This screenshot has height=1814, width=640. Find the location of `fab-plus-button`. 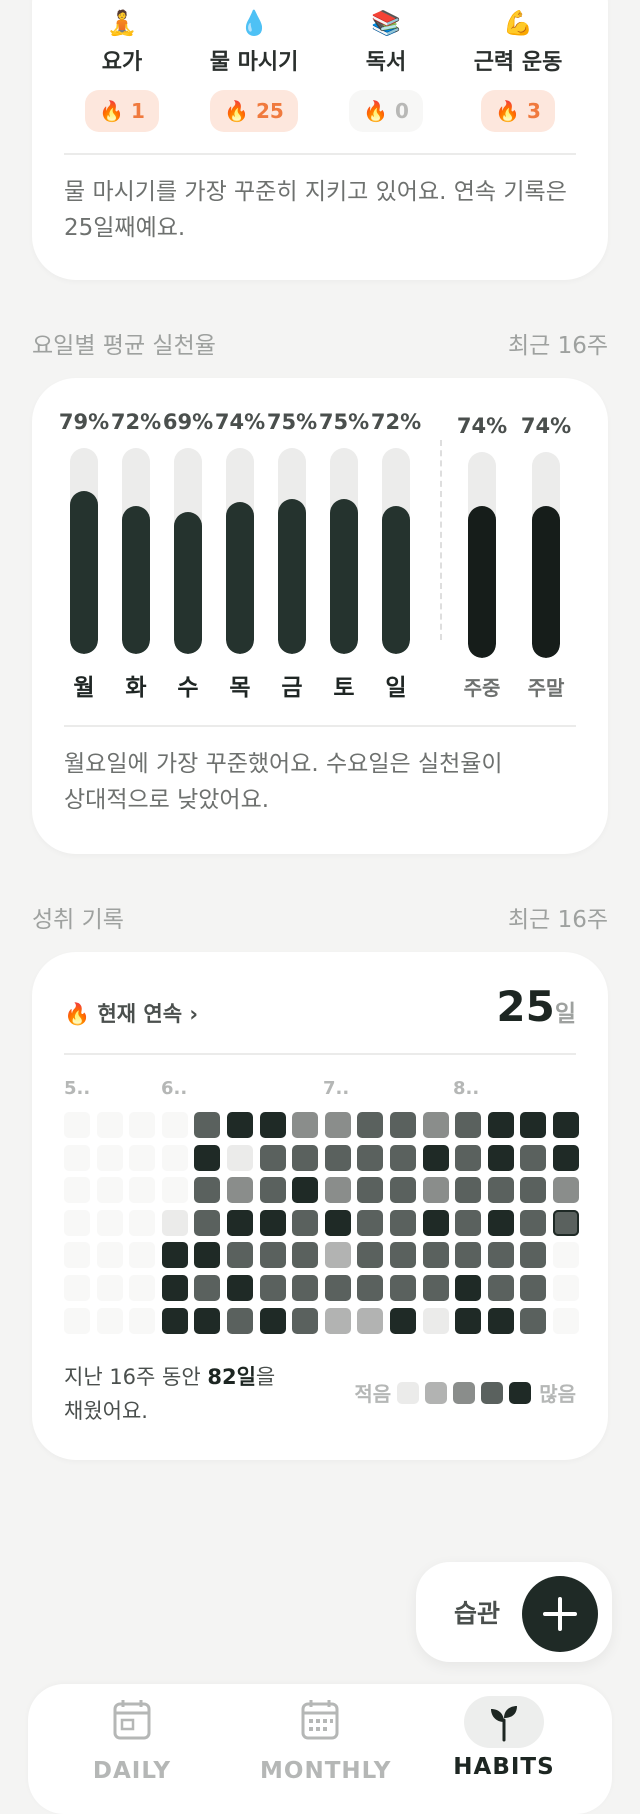

fab-plus-button is located at coordinates (560, 1614).